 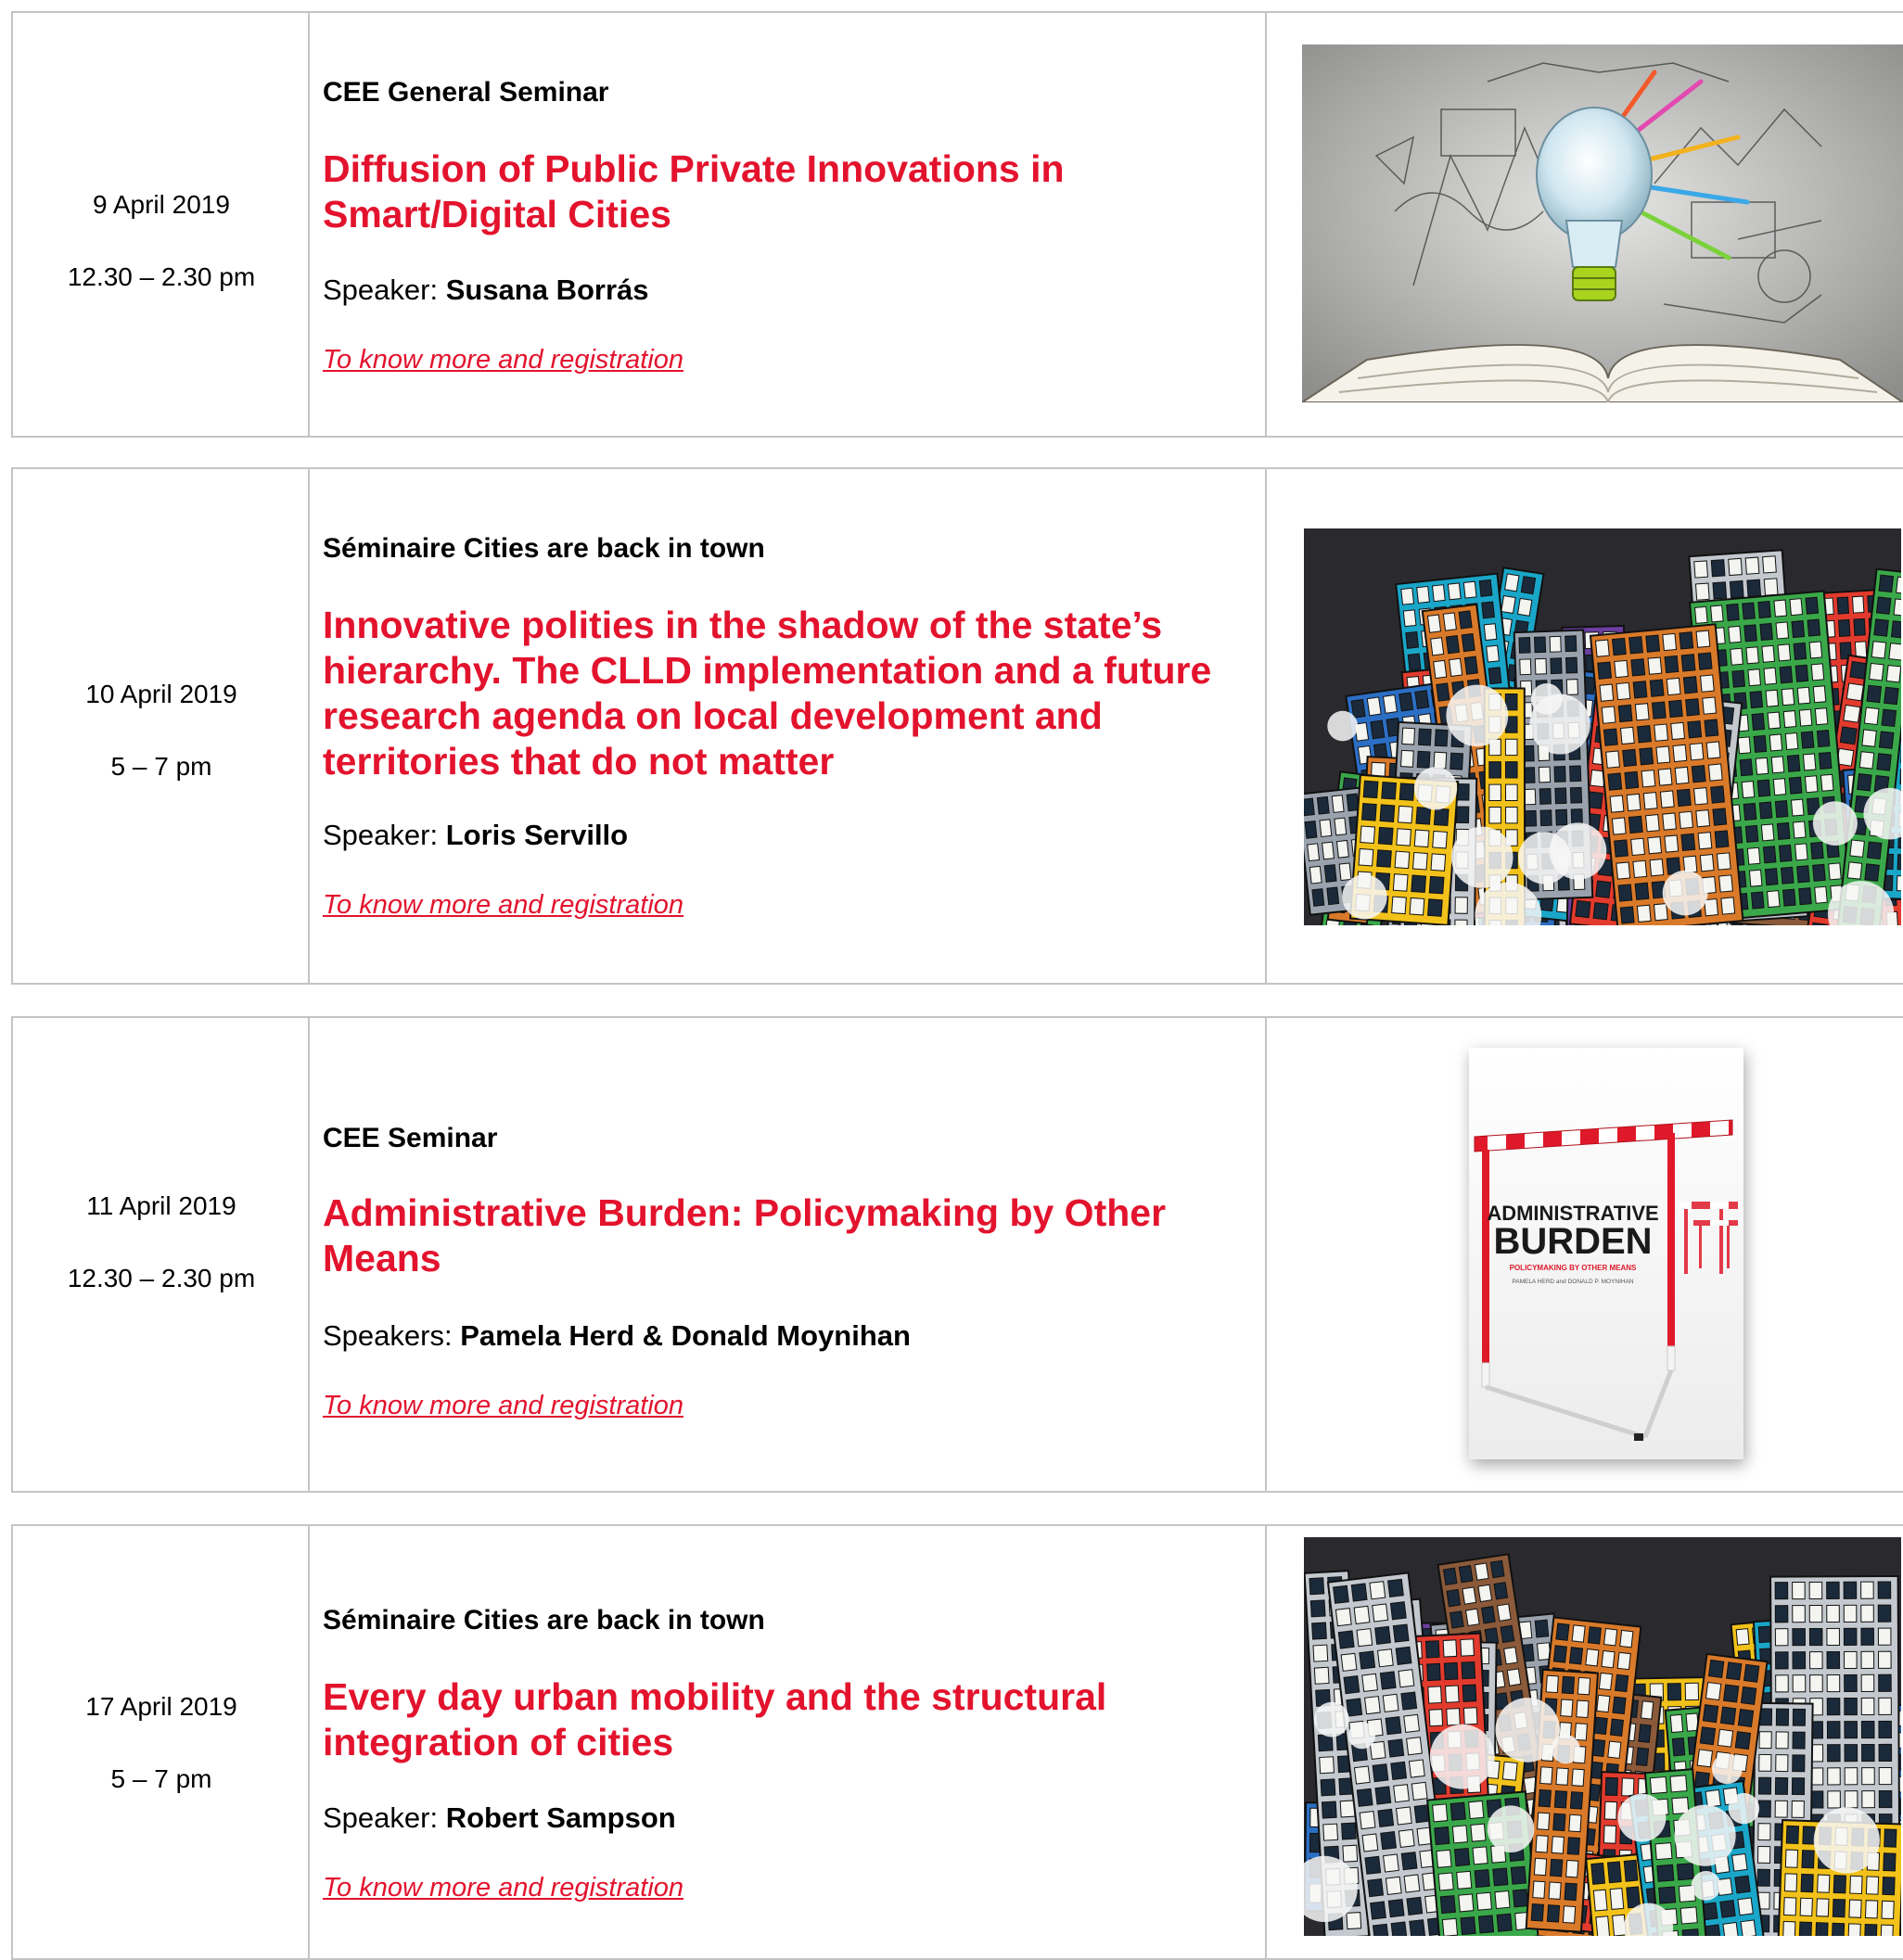 I want to click on event-date-cell: 9 April 2019 12.30 – 2.30 pm, so click(x=162, y=224).